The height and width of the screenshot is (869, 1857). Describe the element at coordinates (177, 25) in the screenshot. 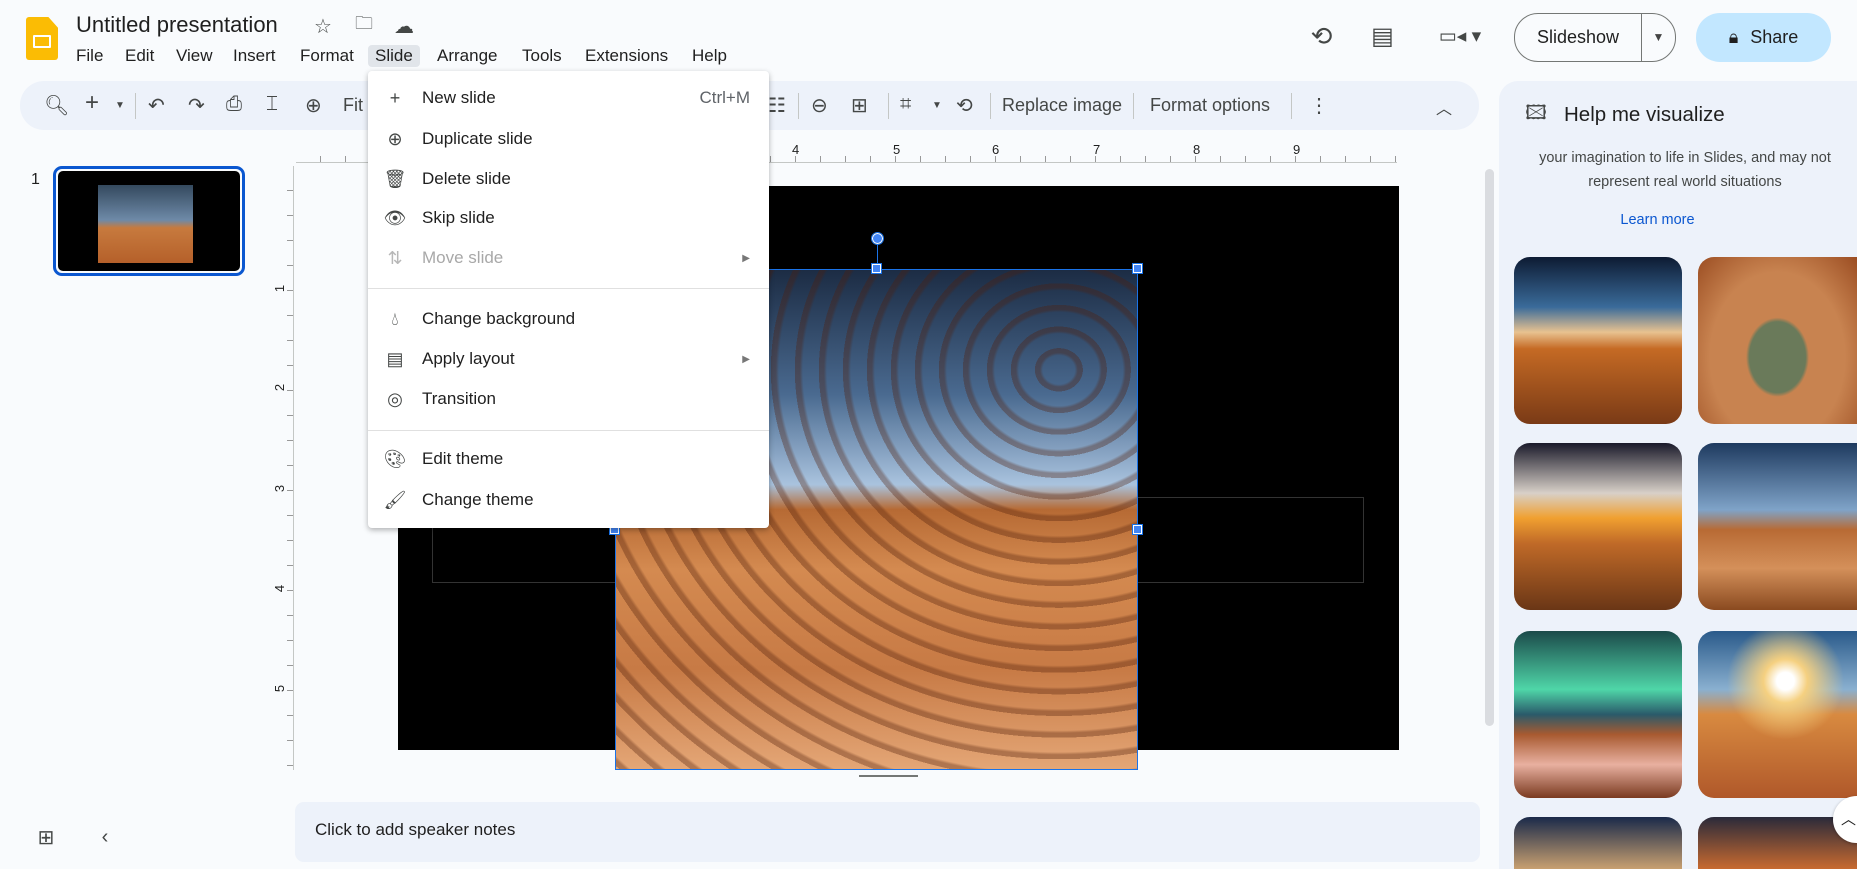

I see `document-title: Untitled presentation` at that location.